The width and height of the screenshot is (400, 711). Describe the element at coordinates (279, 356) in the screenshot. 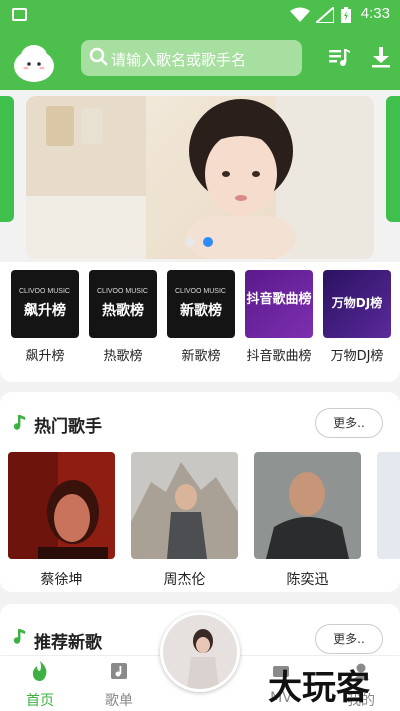

I see `chart-label: 抖音歌曲榜` at that location.